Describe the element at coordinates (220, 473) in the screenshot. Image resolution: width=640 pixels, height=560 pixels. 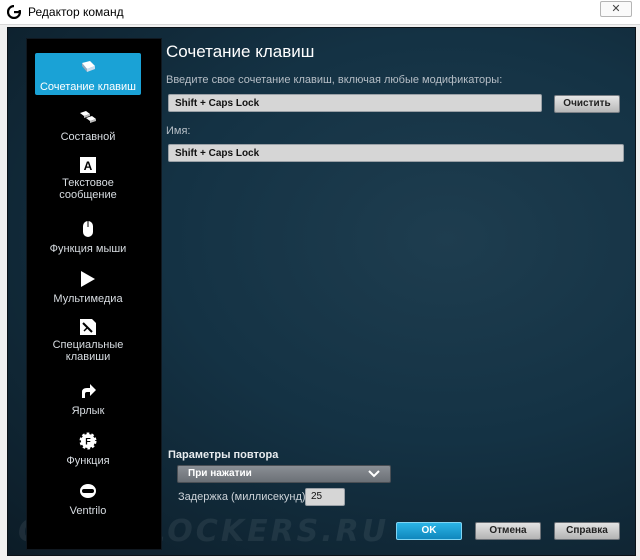
I see `repeat-mode-value: При нажатии` at that location.